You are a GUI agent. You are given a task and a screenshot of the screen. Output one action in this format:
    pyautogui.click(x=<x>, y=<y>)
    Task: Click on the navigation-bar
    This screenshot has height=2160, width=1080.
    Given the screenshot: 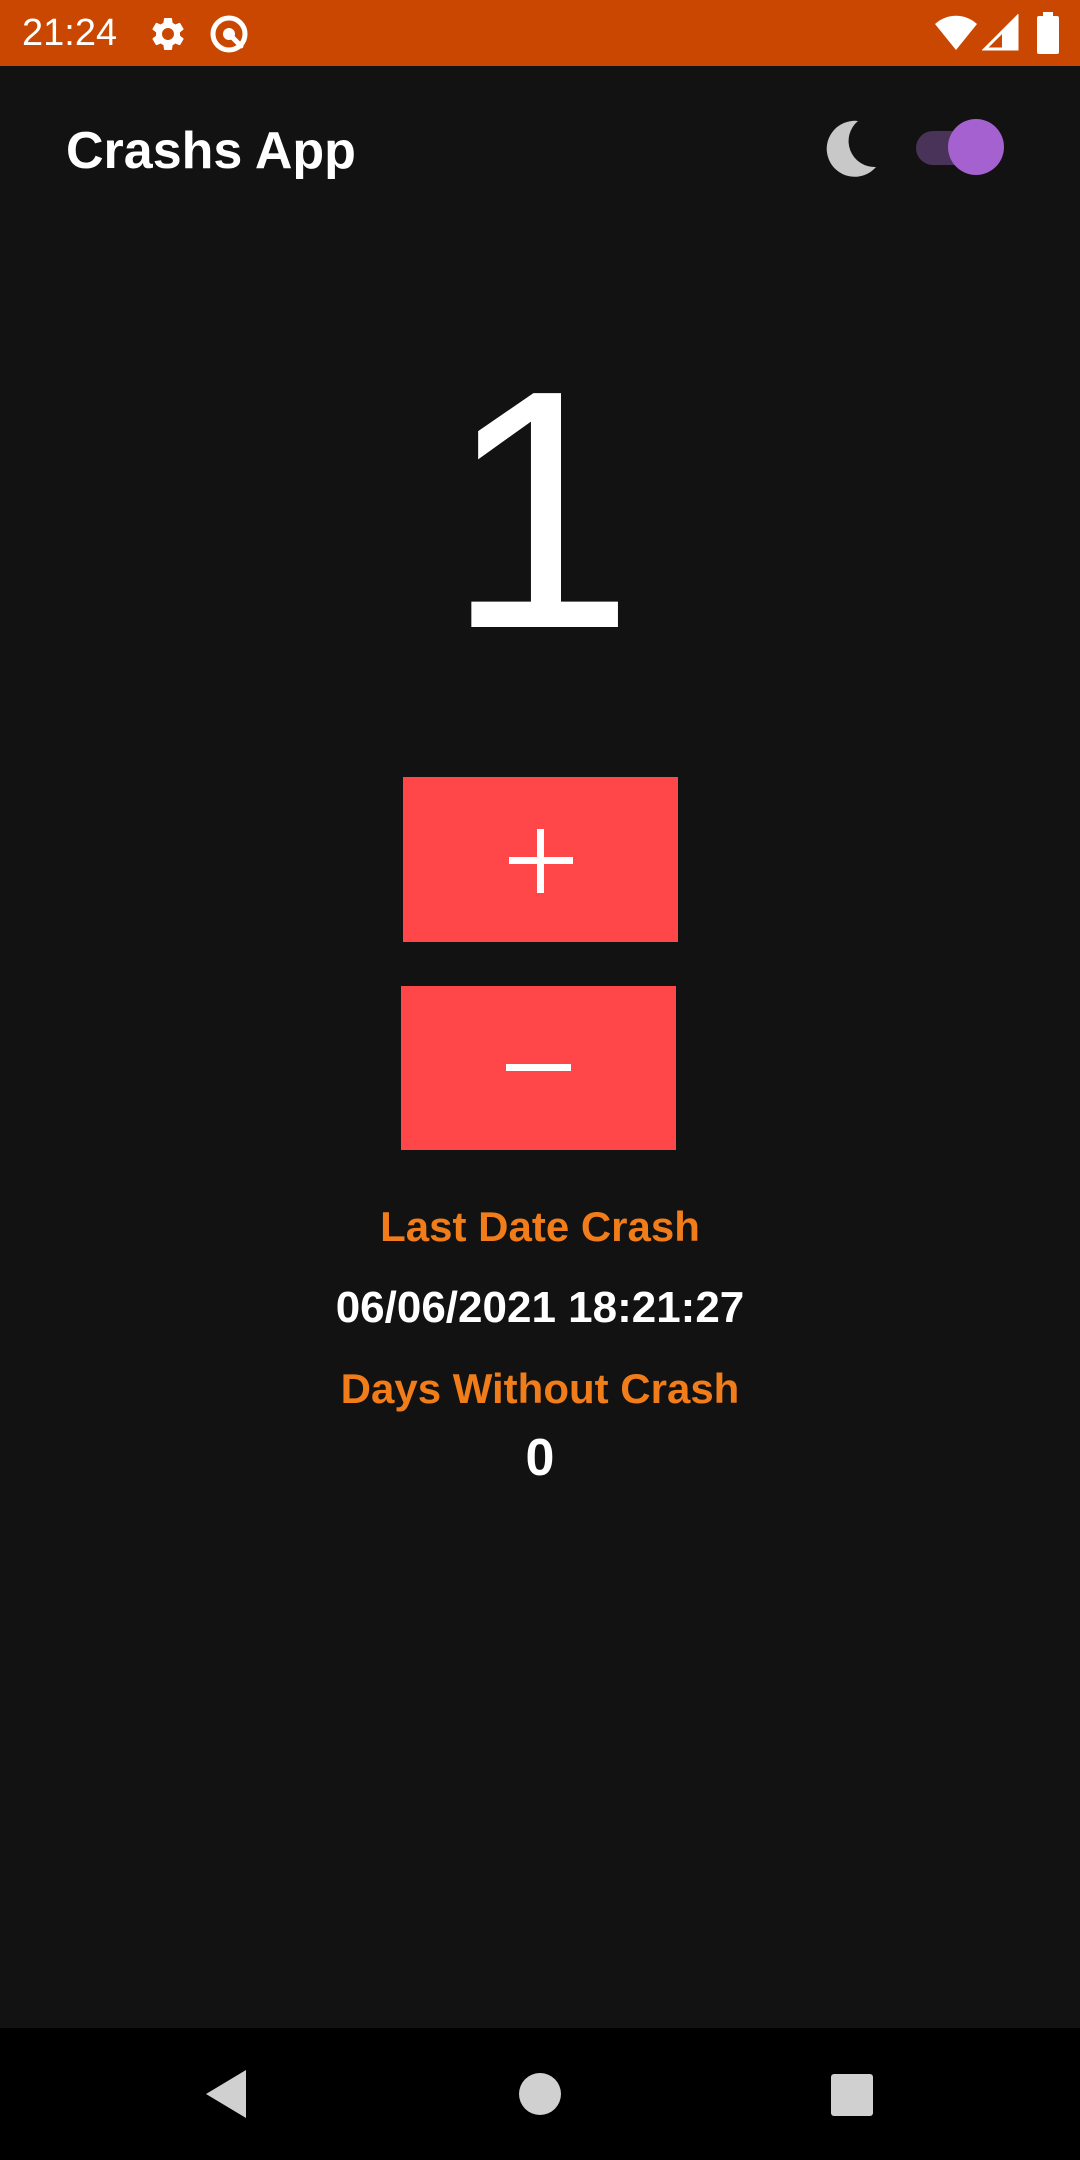 What is the action you would take?
    pyautogui.click(x=540, y=2094)
    